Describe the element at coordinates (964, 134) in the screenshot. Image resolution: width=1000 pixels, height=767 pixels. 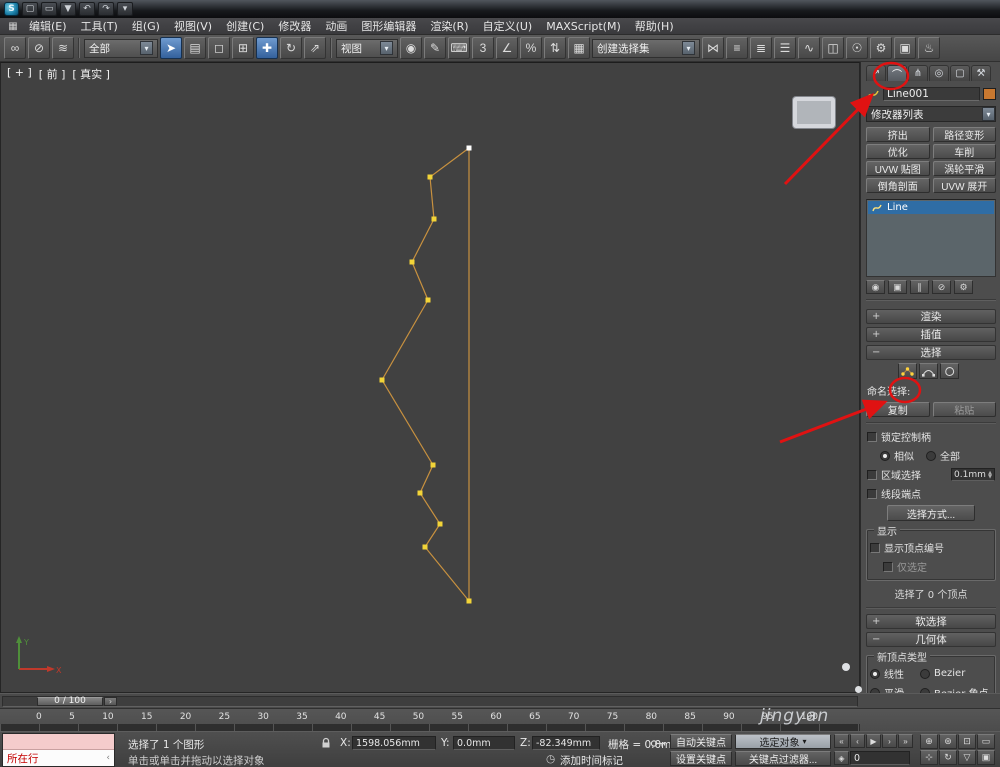
I see `modifier-button-1: 路径变形` at that location.